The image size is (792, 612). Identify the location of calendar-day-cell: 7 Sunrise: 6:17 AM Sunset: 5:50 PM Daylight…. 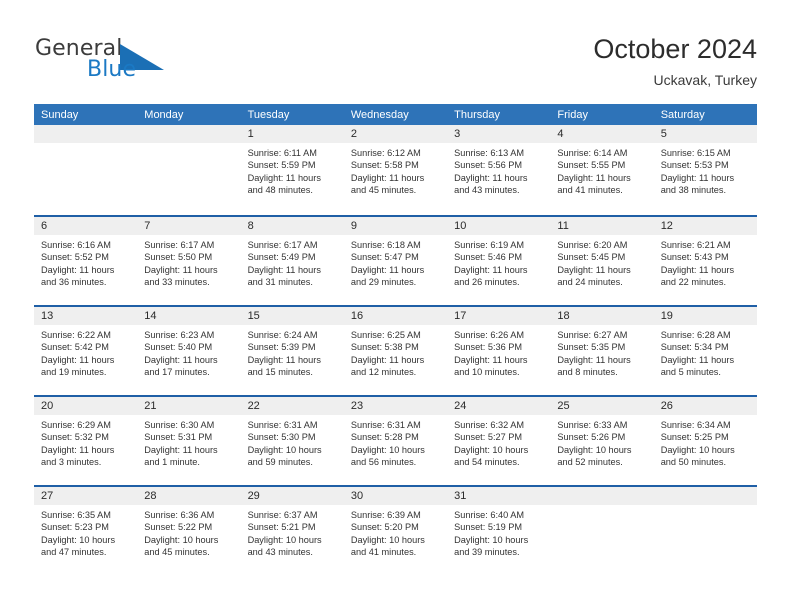
(189, 261).